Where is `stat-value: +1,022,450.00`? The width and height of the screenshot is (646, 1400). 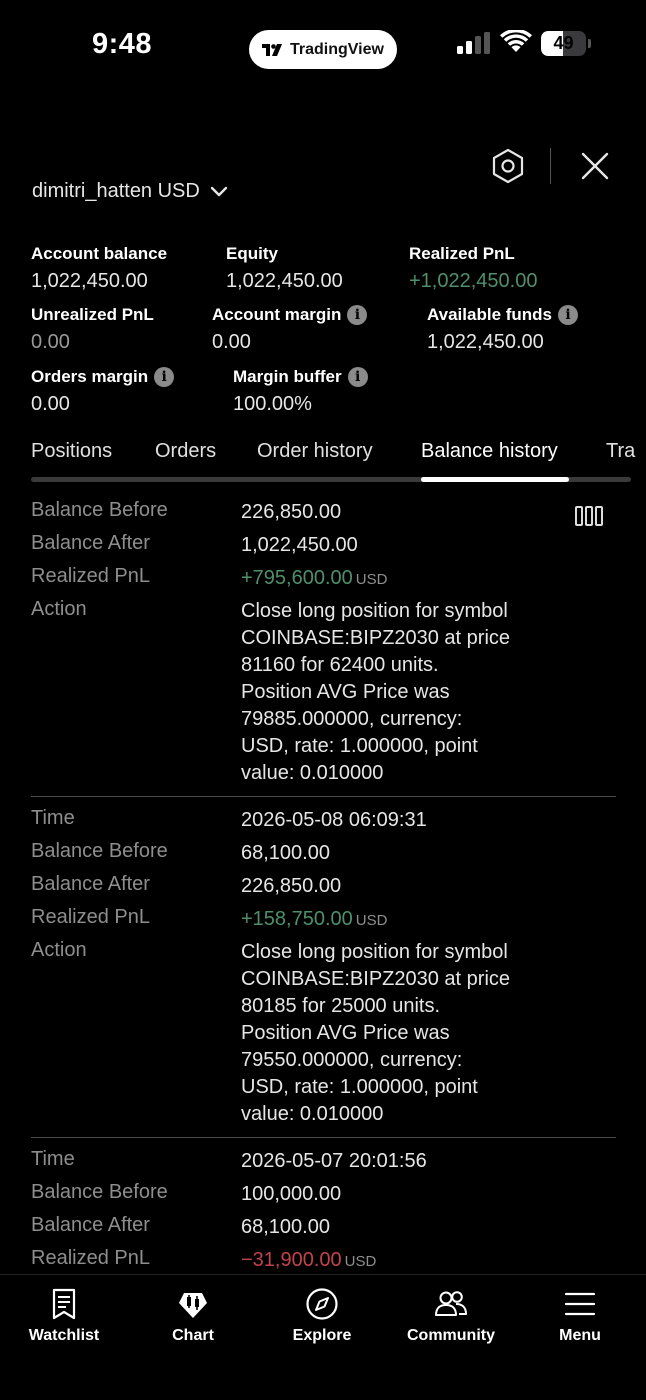
stat-value: +1,022,450.00 is located at coordinates (473, 281).